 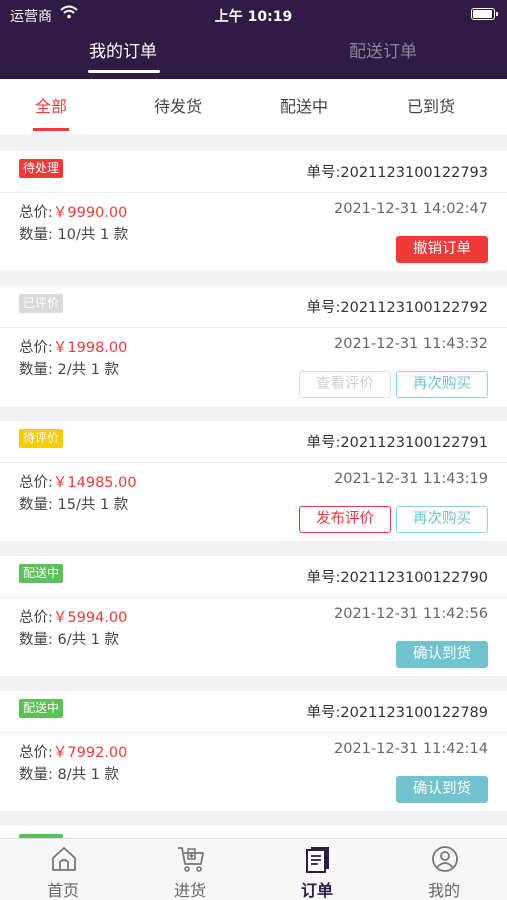 What do you see at coordinates (397, 578) in the screenshot?
I see `order-number: 单号:2021123100122790` at bounding box center [397, 578].